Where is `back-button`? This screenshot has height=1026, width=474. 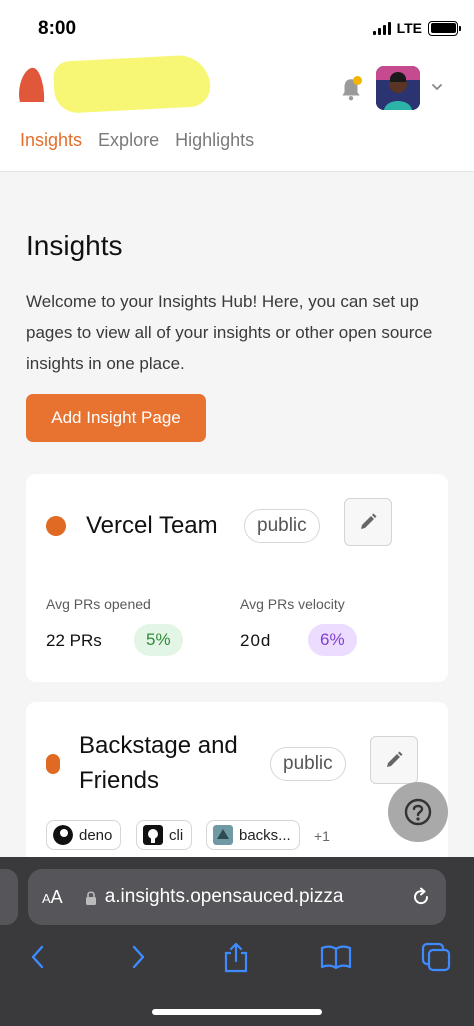 back-button is located at coordinates (38, 957).